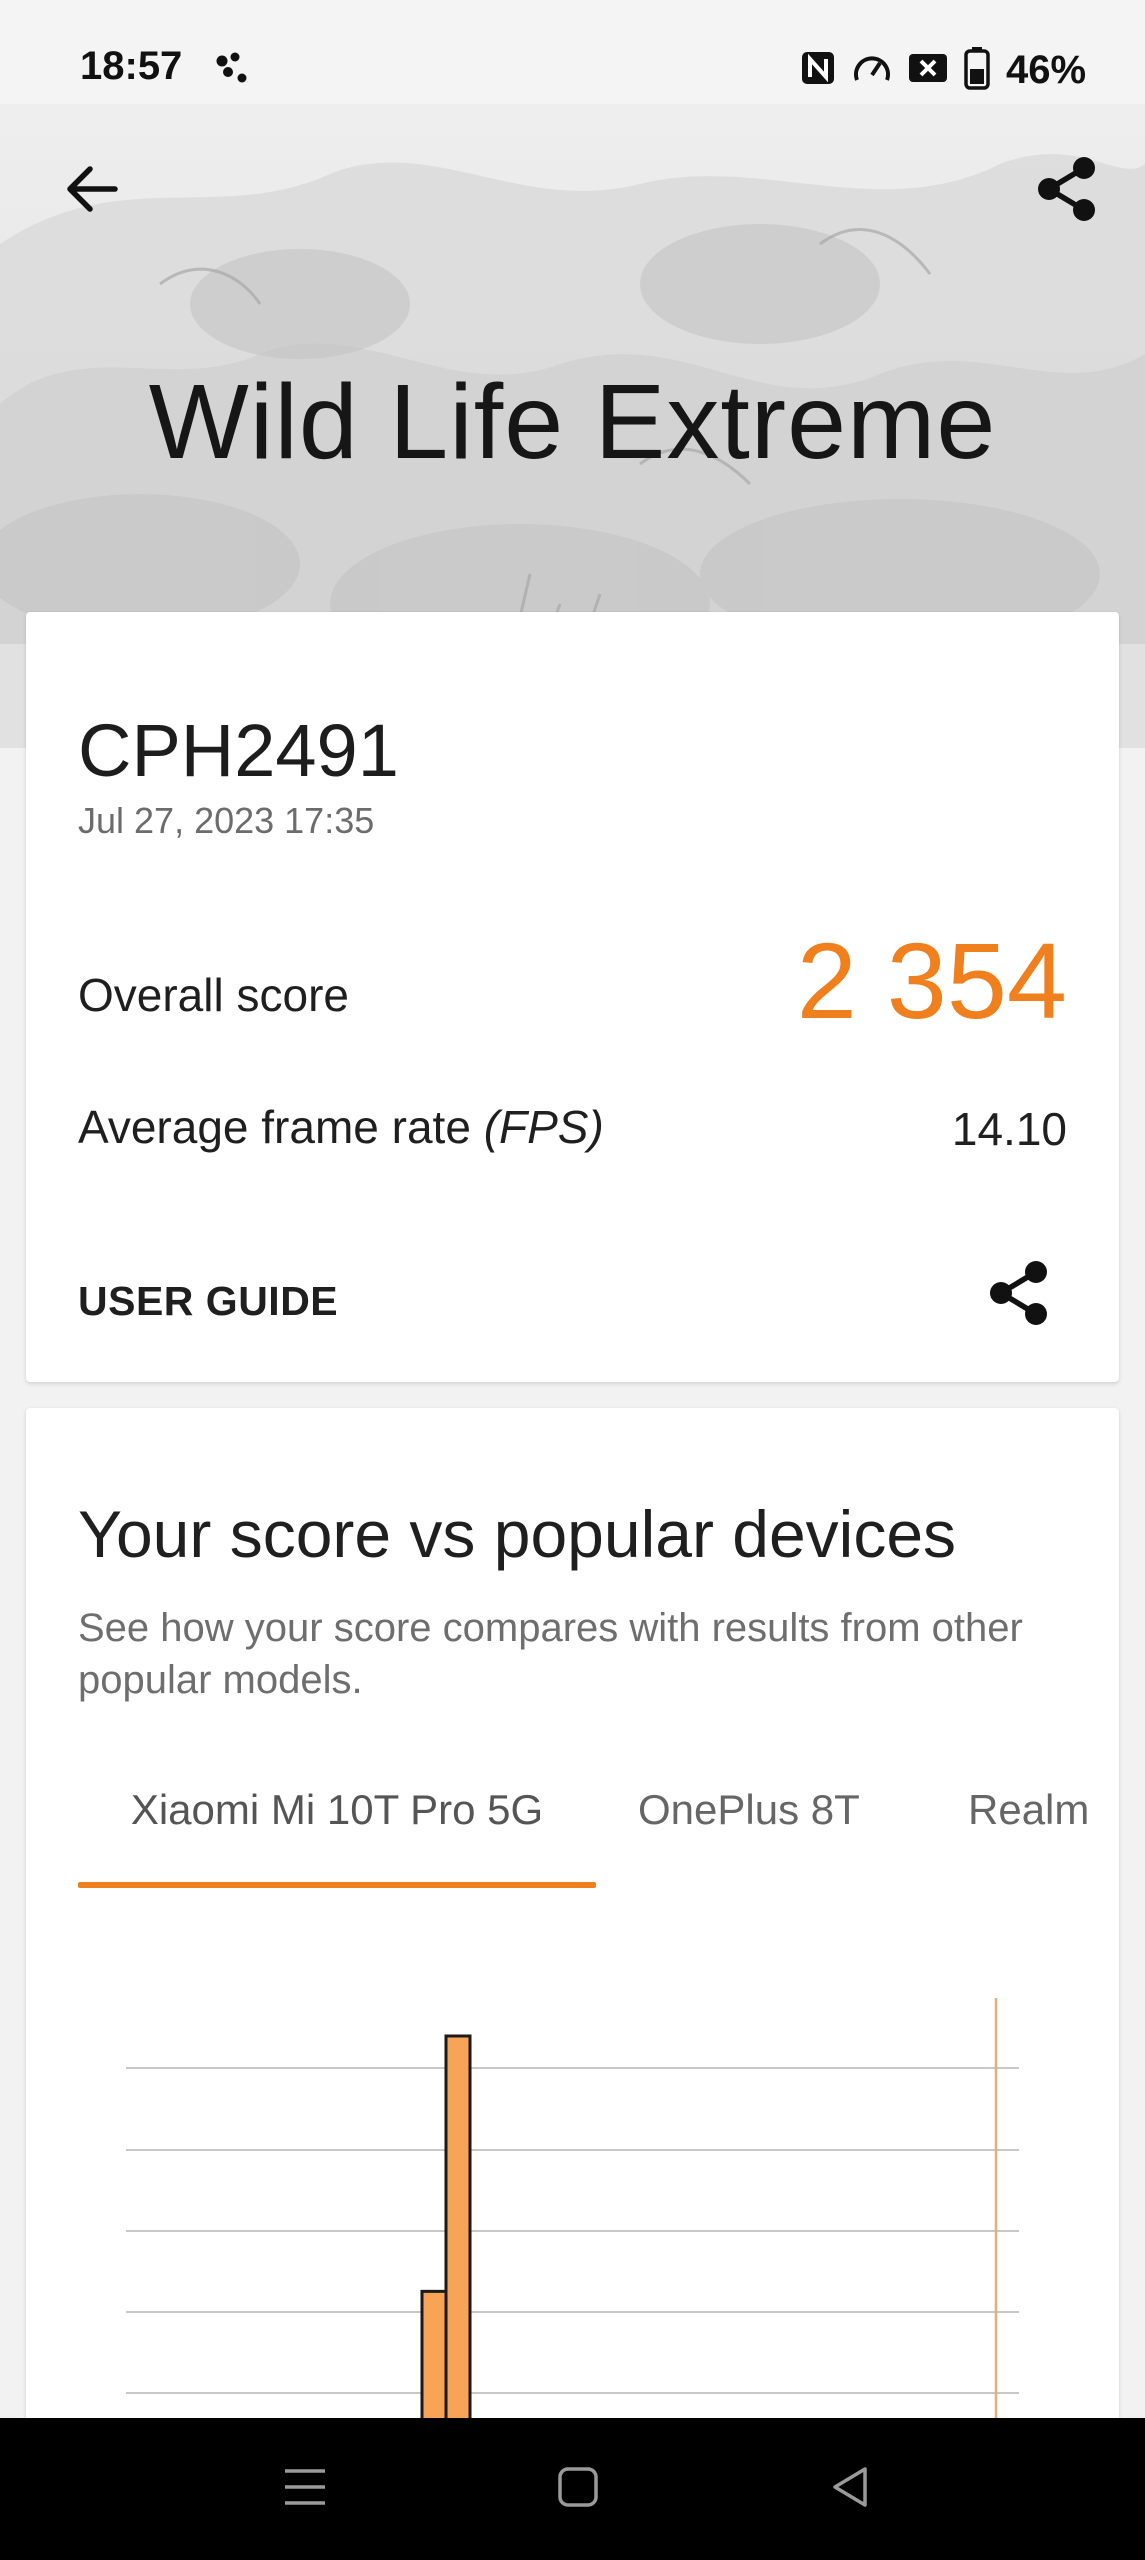 This screenshot has width=1145, height=2560. Describe the element at coordinates (543, 1127) in the screenshot. I see `fps-label-unit: (FPS)` at that location.